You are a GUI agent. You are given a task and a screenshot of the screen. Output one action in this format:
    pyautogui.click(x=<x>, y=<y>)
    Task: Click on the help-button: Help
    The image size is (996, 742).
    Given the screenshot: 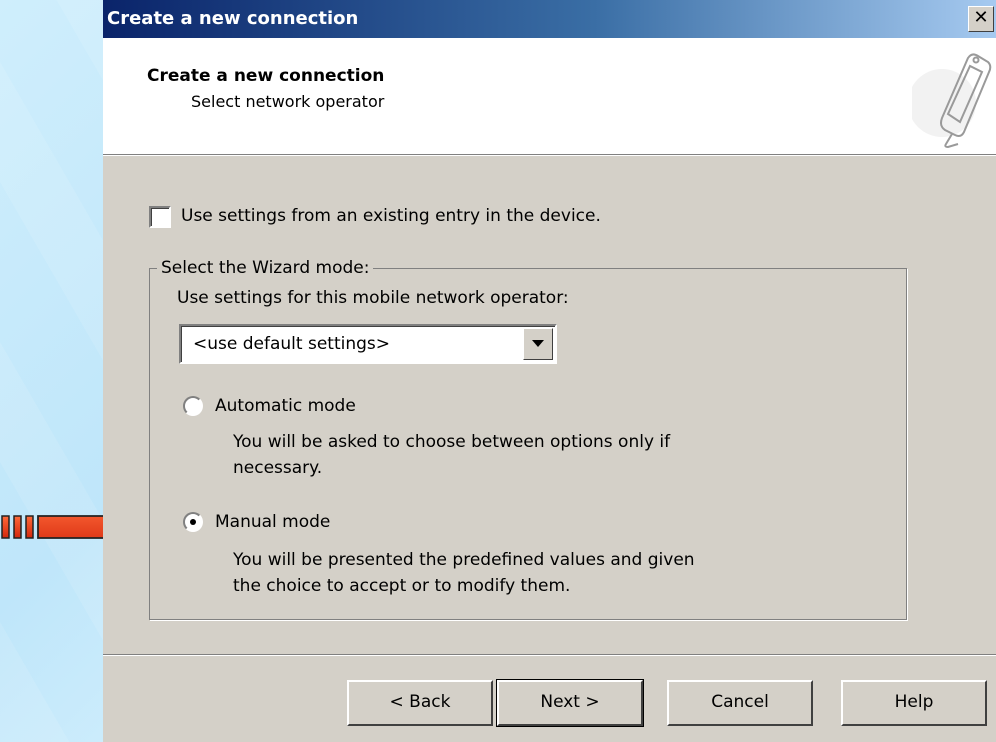 What is the action you would take?
    pyautogui.click(x=914, y=703)
    